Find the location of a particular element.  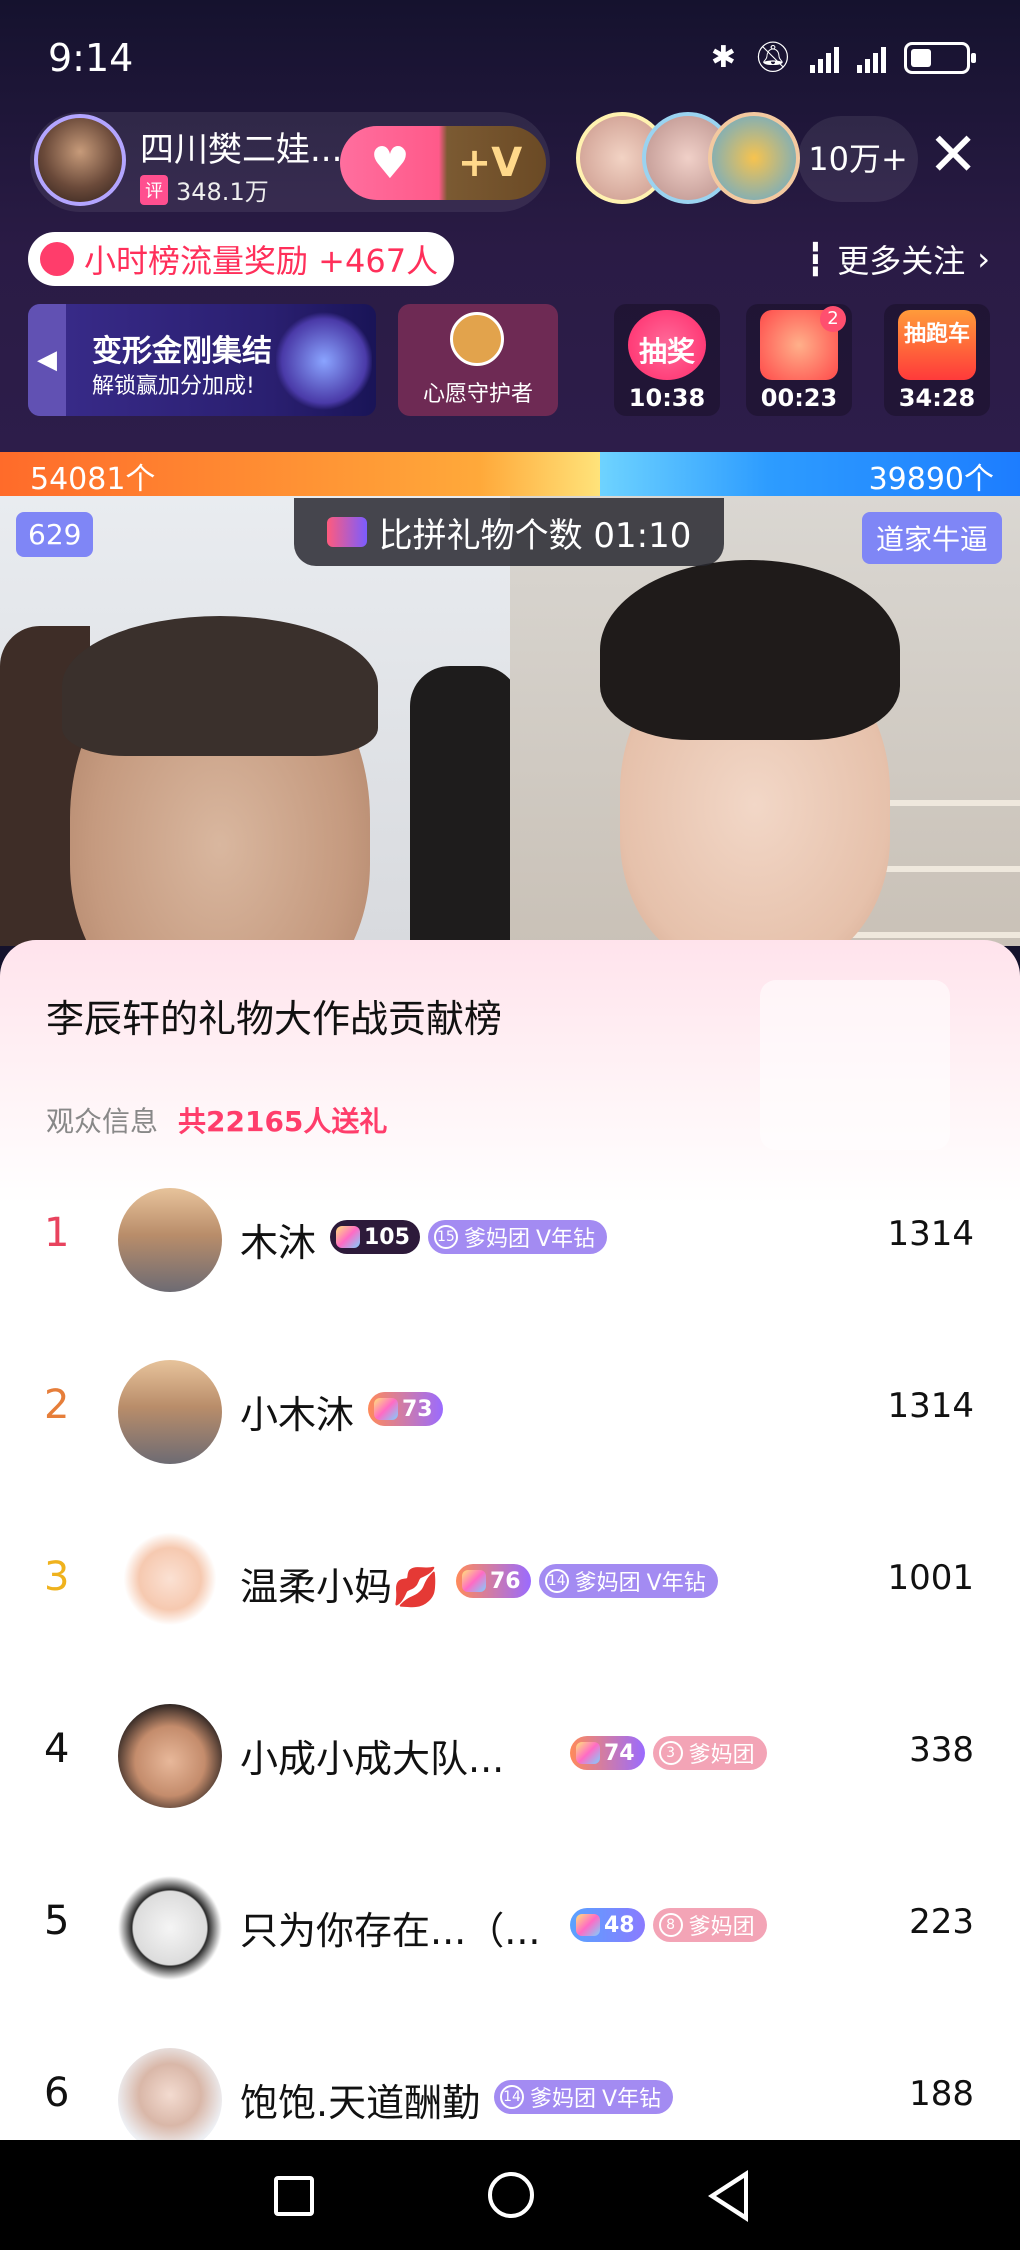

viewer-avatar is located at coordinates (754, 158).